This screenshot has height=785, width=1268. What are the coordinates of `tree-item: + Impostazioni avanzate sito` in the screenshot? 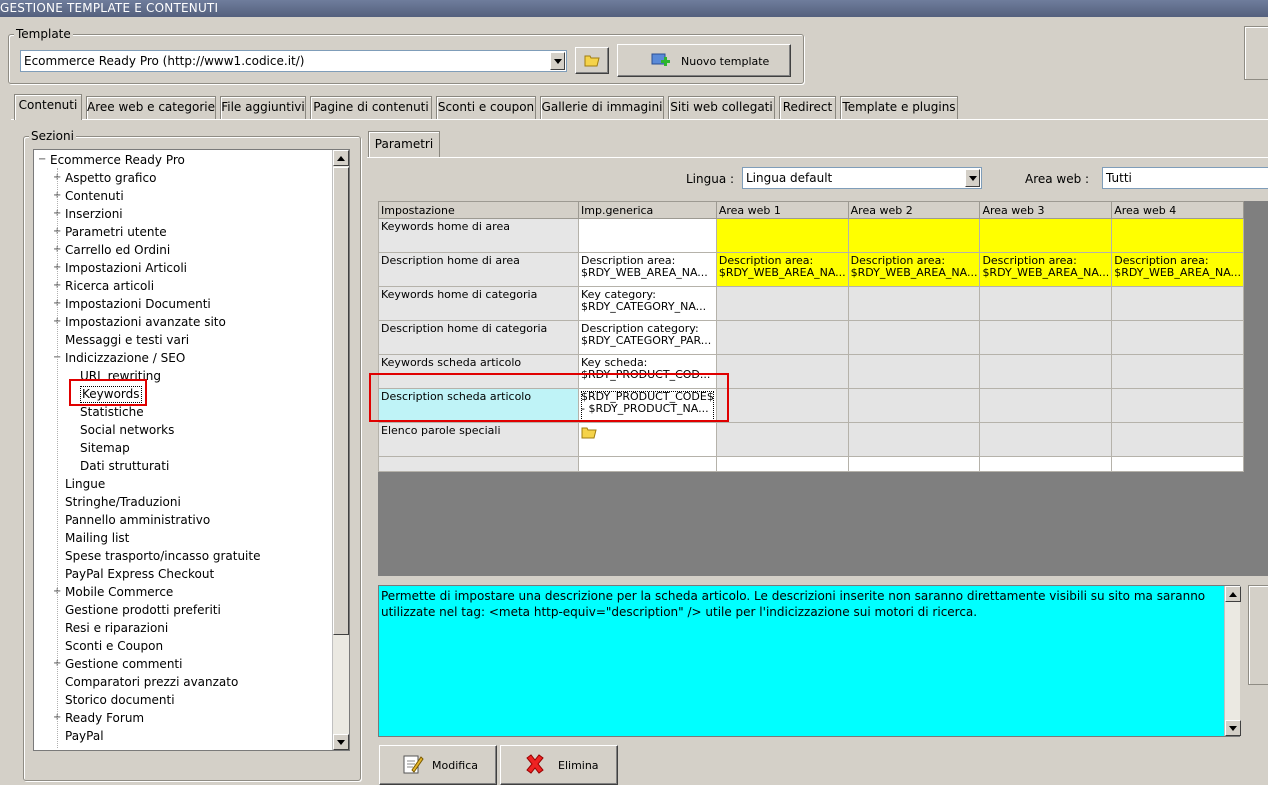 It's located at (182, 322).